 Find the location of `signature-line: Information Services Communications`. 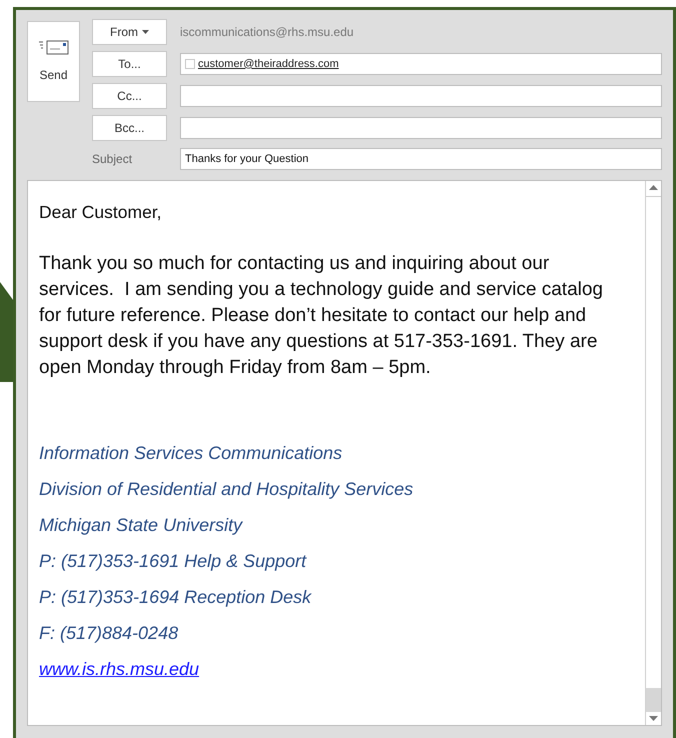

signature-line: Information Services Communications is located at coordinates (190, 453).